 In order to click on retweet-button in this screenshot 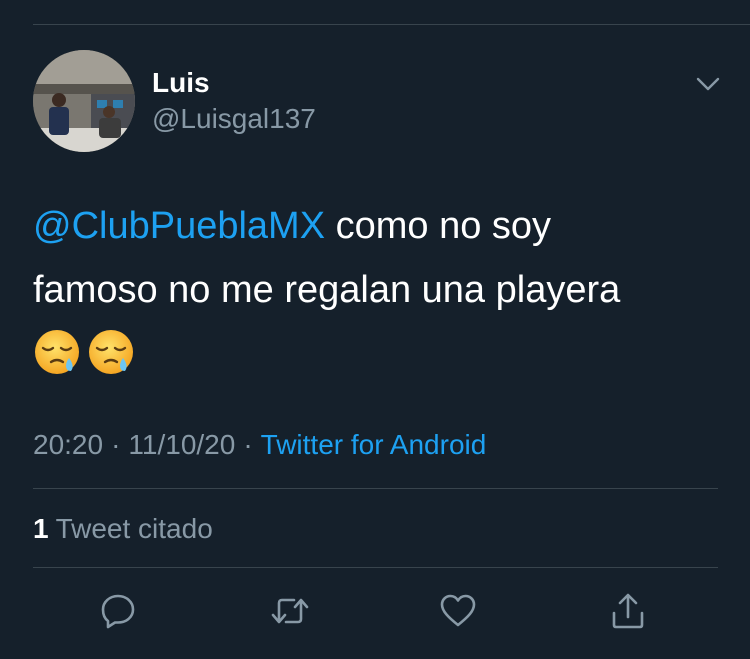, I will do `click(290, 611)`.